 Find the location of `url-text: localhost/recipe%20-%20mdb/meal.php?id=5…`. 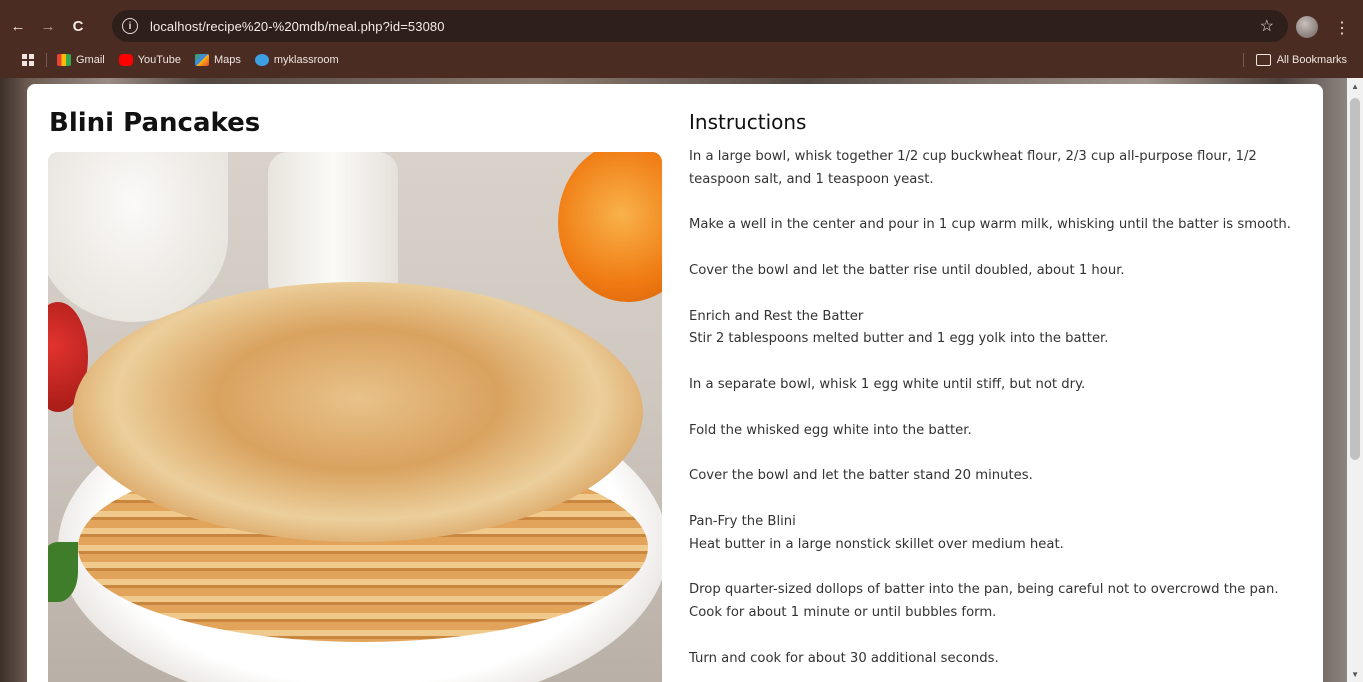

url-text: localhost/recipe%20-%20mdb/meal.php?id=5… is located at coordinates (297, 26).